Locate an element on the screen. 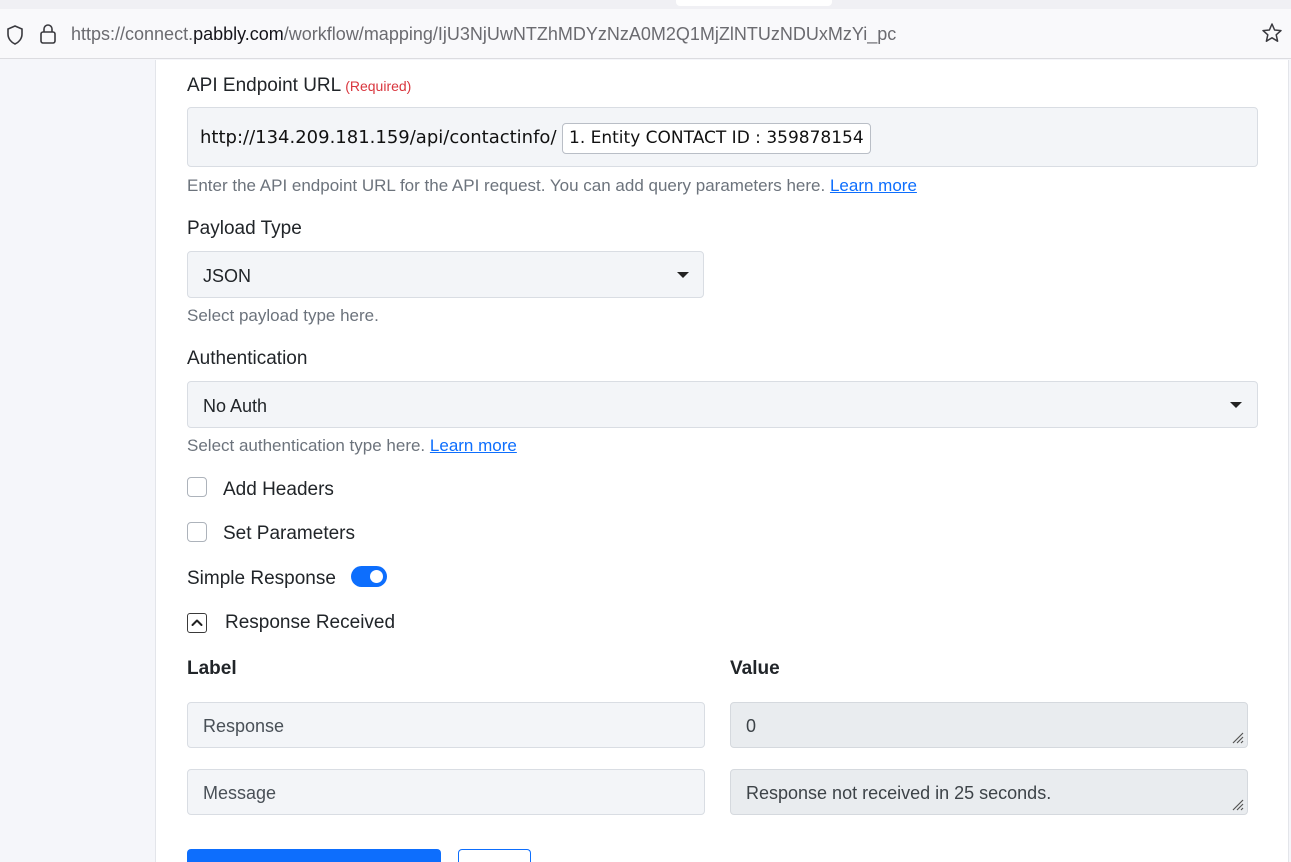  response-value-field: 0 is located at coordinates (989, 725).